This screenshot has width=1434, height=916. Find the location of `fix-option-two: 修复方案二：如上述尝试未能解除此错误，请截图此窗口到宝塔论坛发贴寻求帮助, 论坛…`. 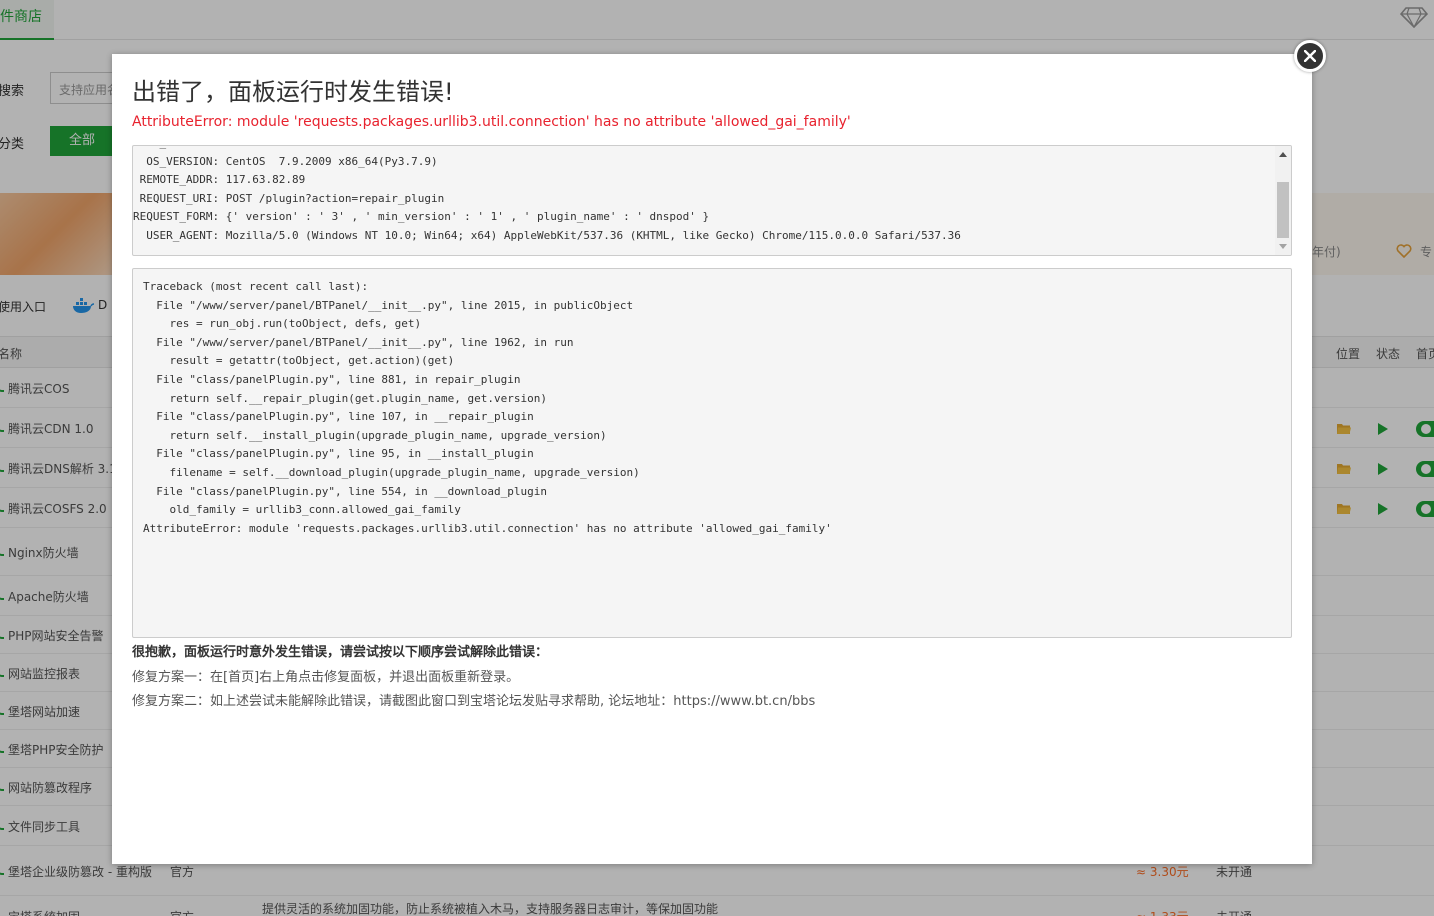

fix-option-two: 修复方案二：如上述尝试未能解除此错误，请截图此窗口到宝塔论坛发贴寻求帮助, 论坛… is located at coordinates (474, 701).